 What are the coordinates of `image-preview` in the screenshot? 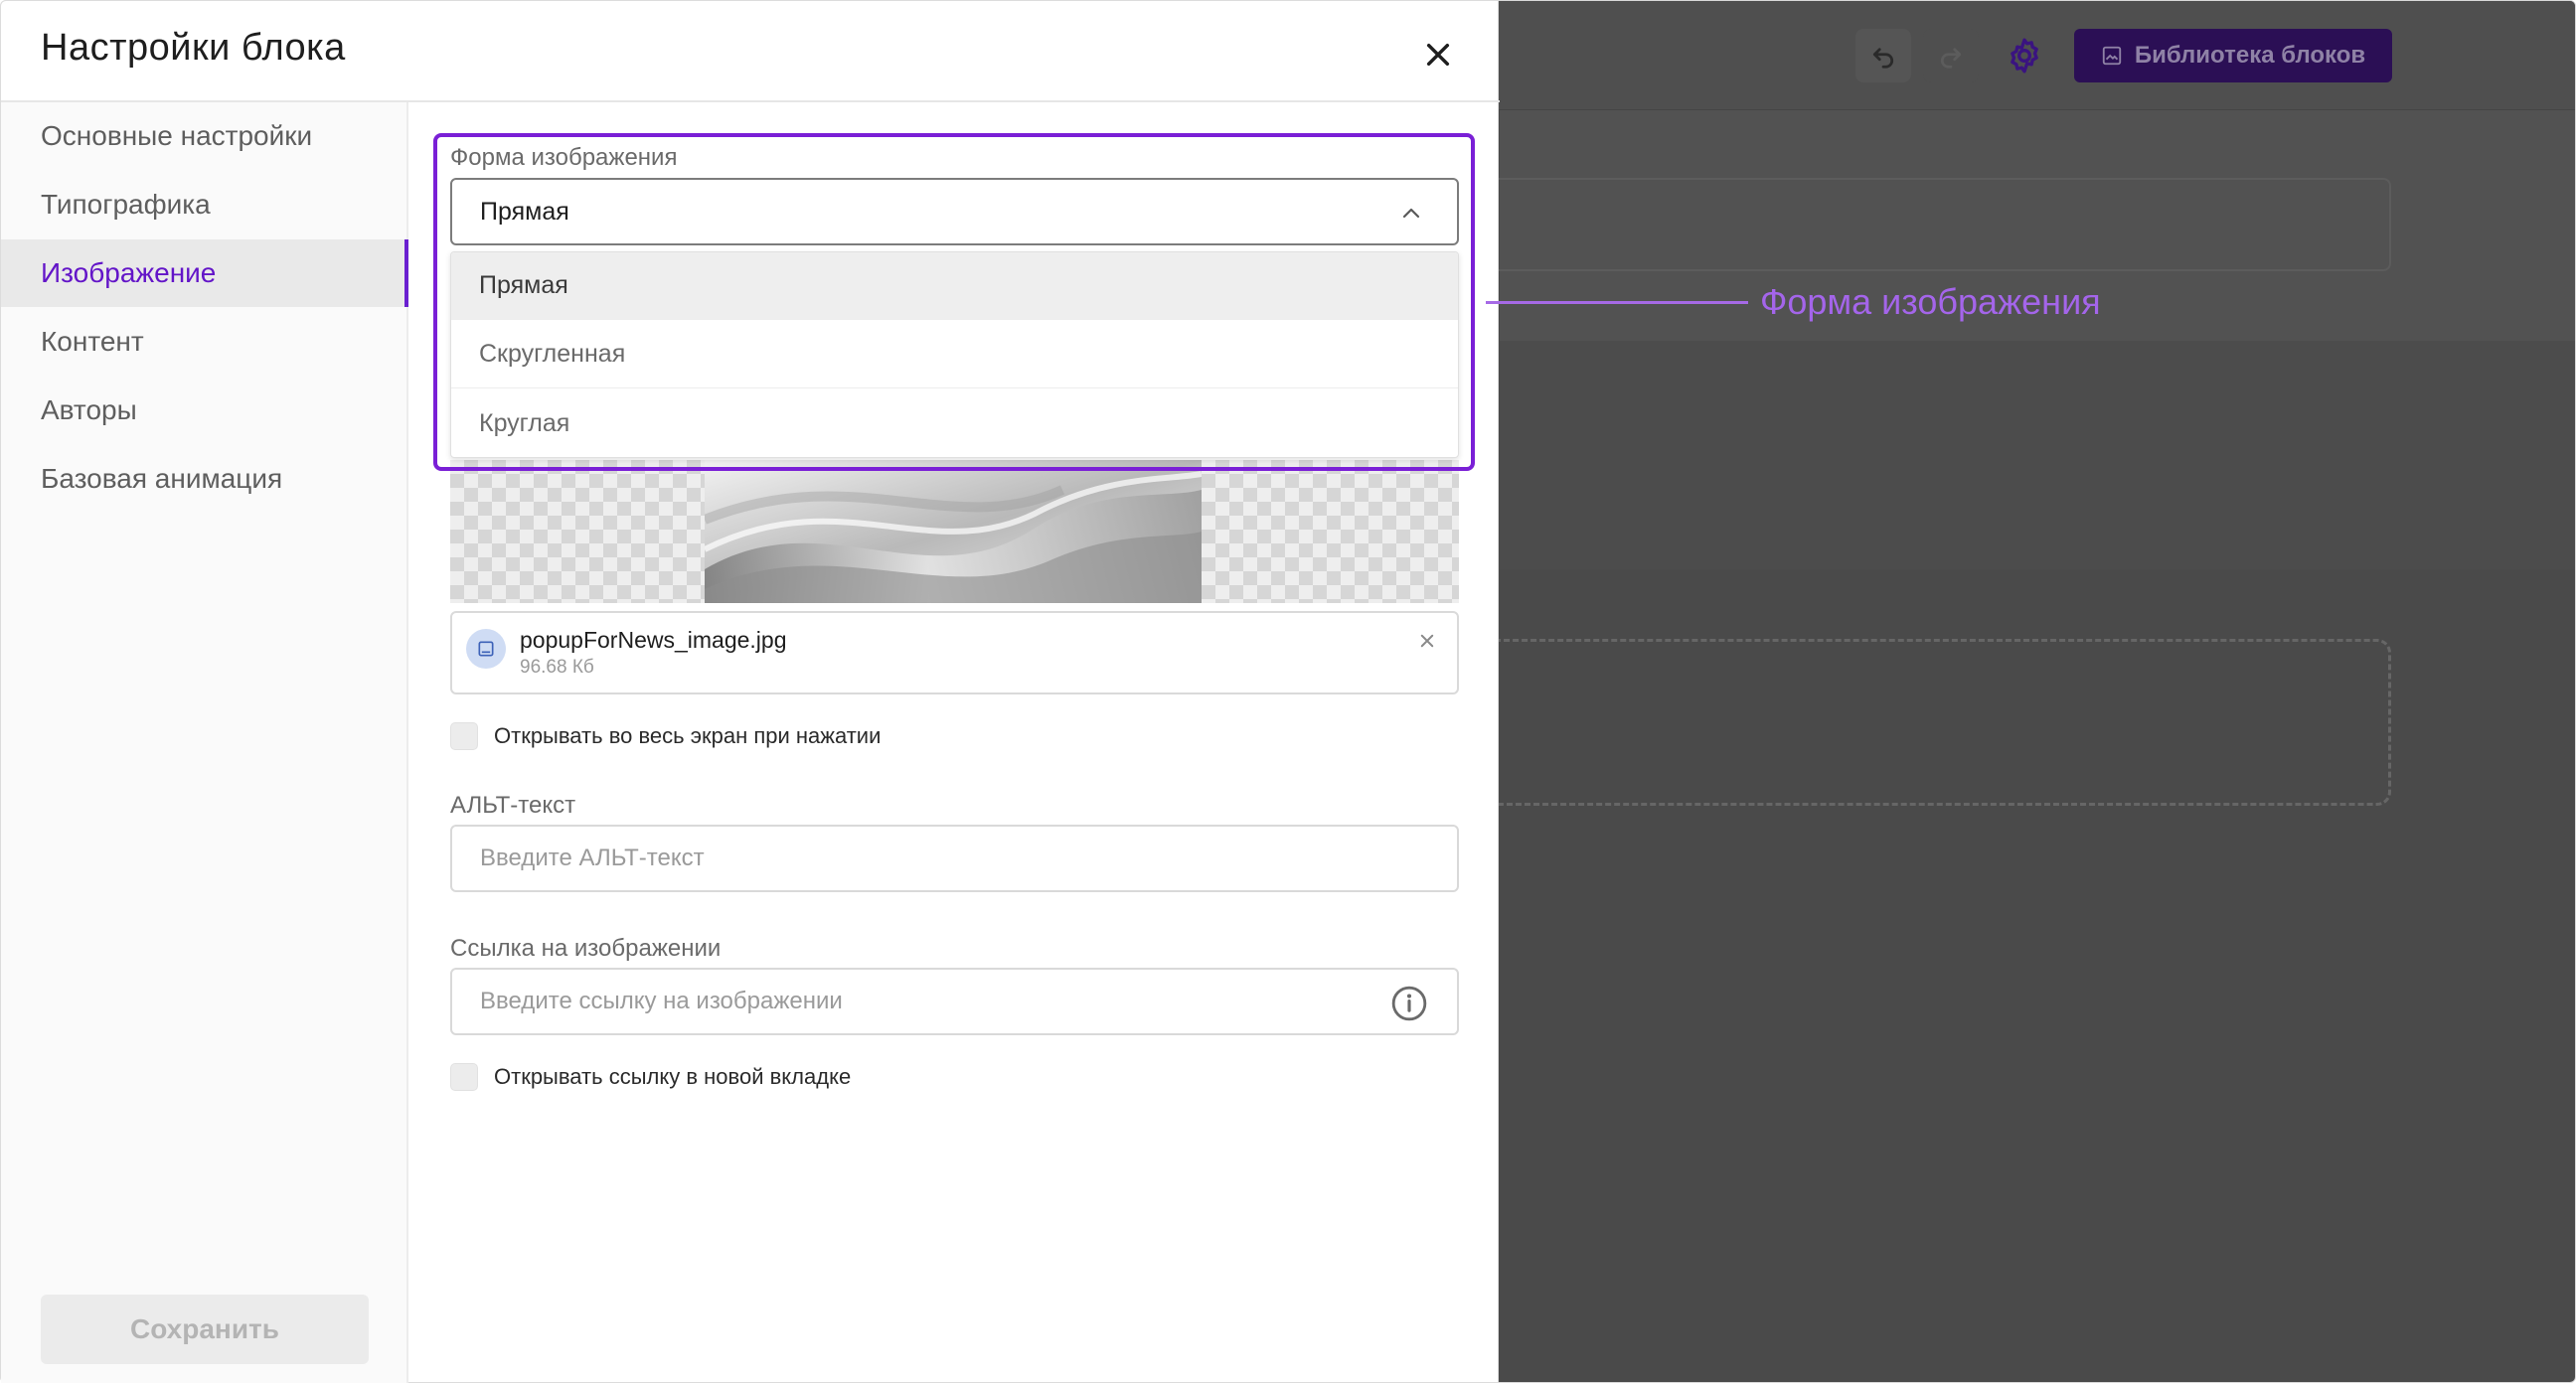 It's located at (954, 531).